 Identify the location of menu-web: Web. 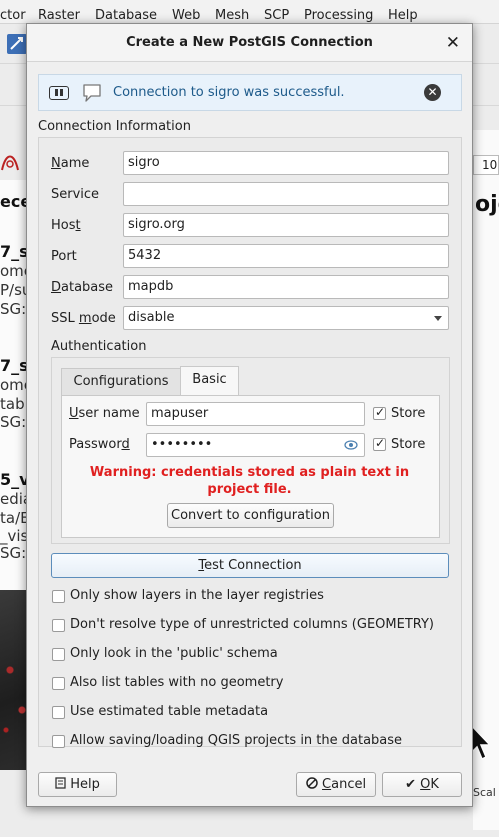
(186, 15).